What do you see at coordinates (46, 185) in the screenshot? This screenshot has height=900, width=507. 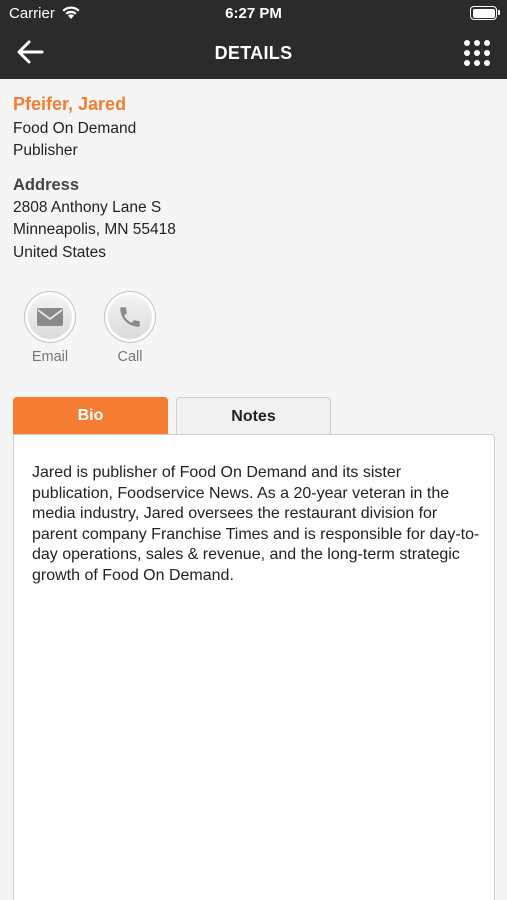 I see `address-heading: Address` at bounding box center [46, 185].